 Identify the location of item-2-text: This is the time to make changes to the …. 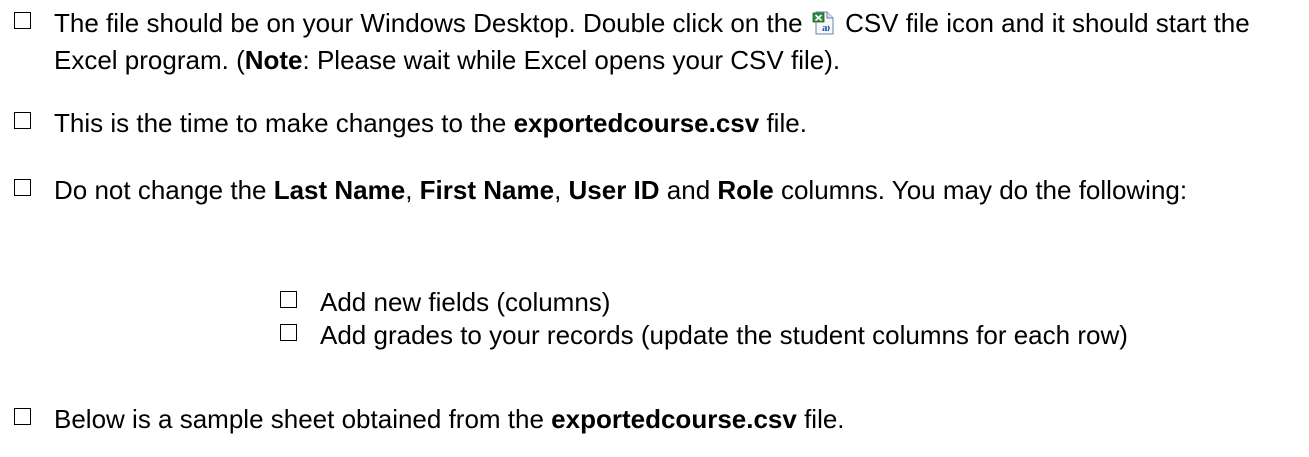
(430, 123).